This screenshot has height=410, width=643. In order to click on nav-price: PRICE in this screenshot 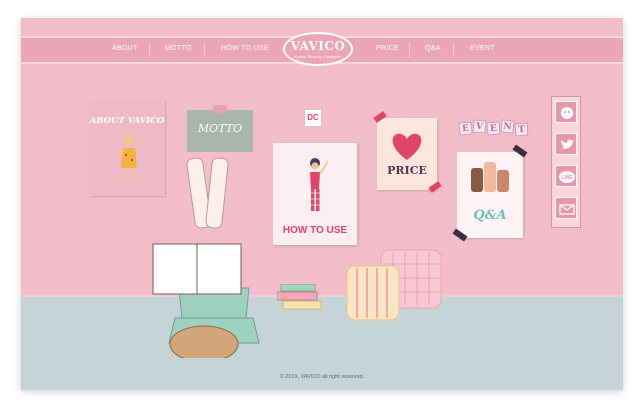, I will do `click(387, 48)`.